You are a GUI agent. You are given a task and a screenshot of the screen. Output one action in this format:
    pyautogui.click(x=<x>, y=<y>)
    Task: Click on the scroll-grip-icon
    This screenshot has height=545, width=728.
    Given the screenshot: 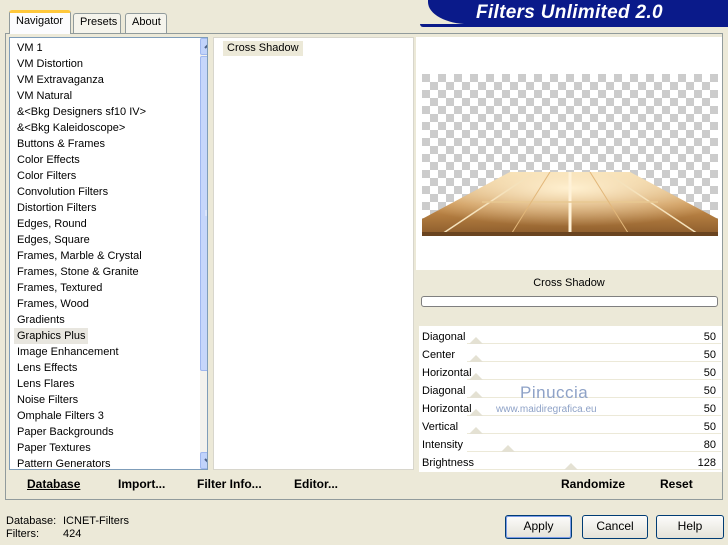 What is the action you would take?
    pyautogui.click(x=206, y=213)
    